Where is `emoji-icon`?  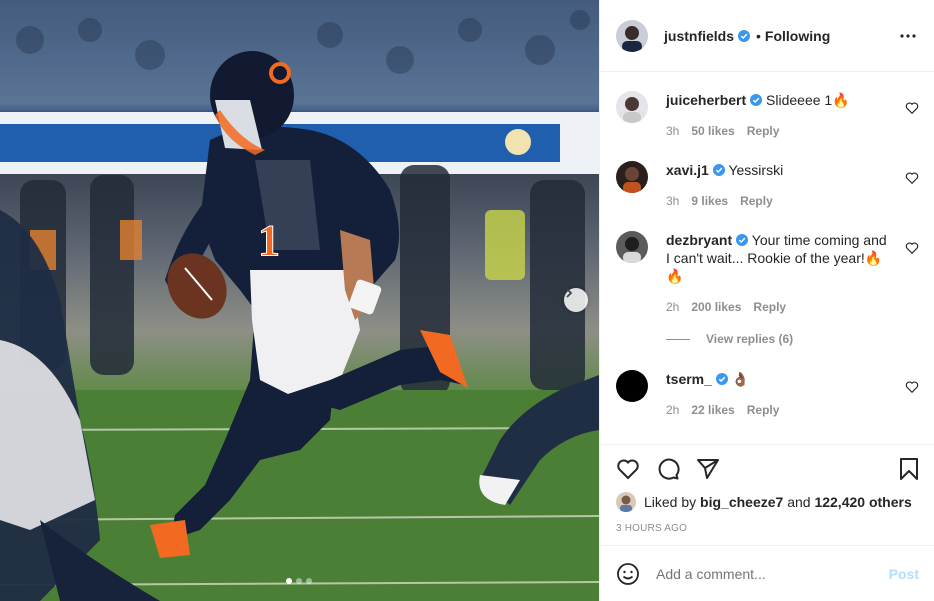 emoji-icon is located at coordinates (628, 574).